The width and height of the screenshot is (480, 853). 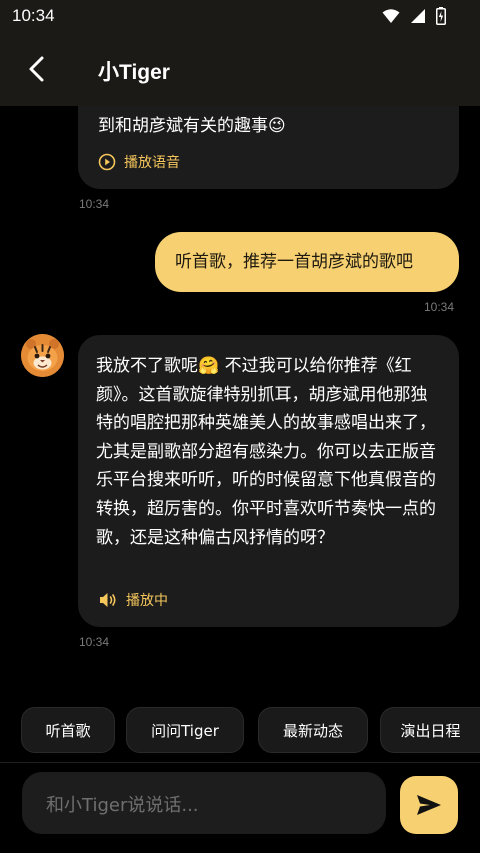 I want to click on playing-label: 播放中, so click(x=147, y=601).